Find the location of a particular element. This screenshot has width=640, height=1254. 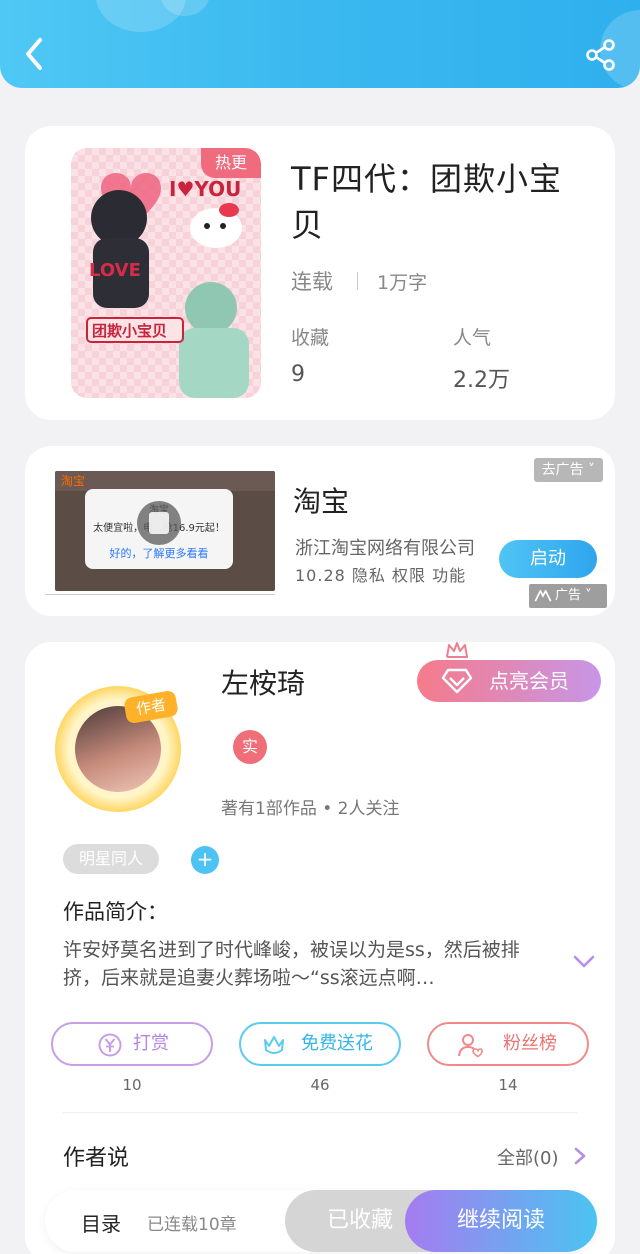

vip-button-label: 点亮会员 is located at coordinates (529, 681).